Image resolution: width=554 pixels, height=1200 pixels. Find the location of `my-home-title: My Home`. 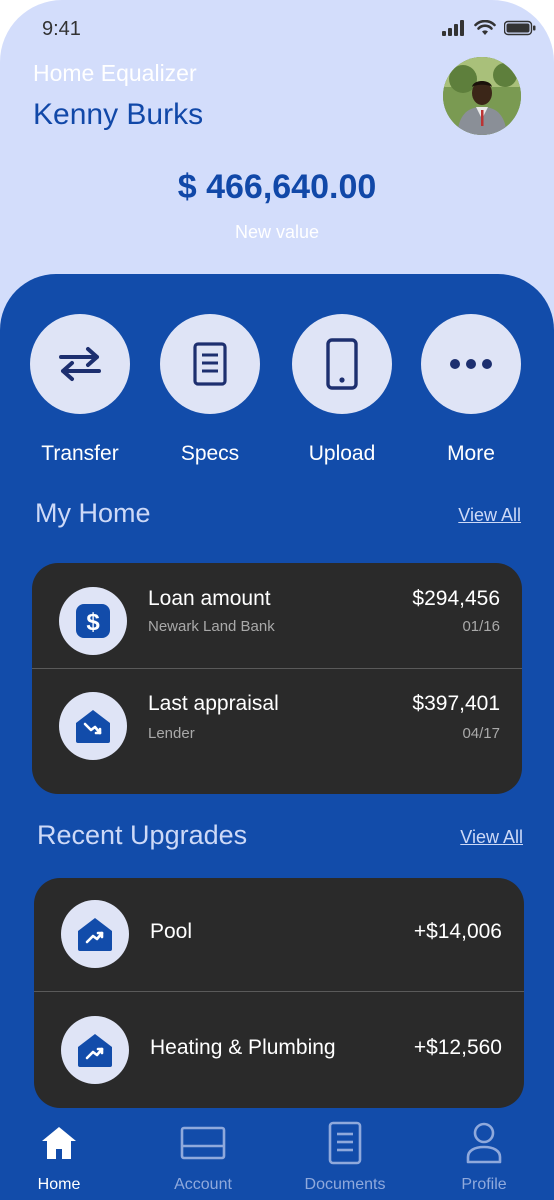

my-home-title: My Home is located at coordinates (93, 513).